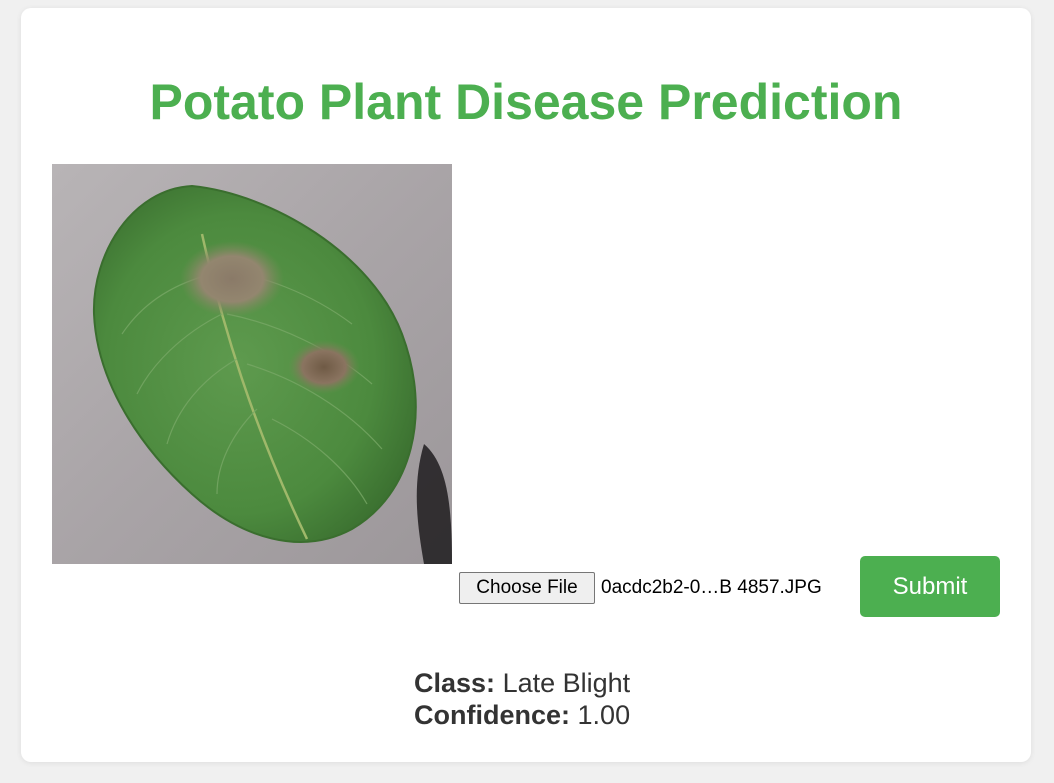  What do you see at coordinates (566, 683) in the screenshot?
I see `class-value: Late Blight` at bounding box center [566, 683].